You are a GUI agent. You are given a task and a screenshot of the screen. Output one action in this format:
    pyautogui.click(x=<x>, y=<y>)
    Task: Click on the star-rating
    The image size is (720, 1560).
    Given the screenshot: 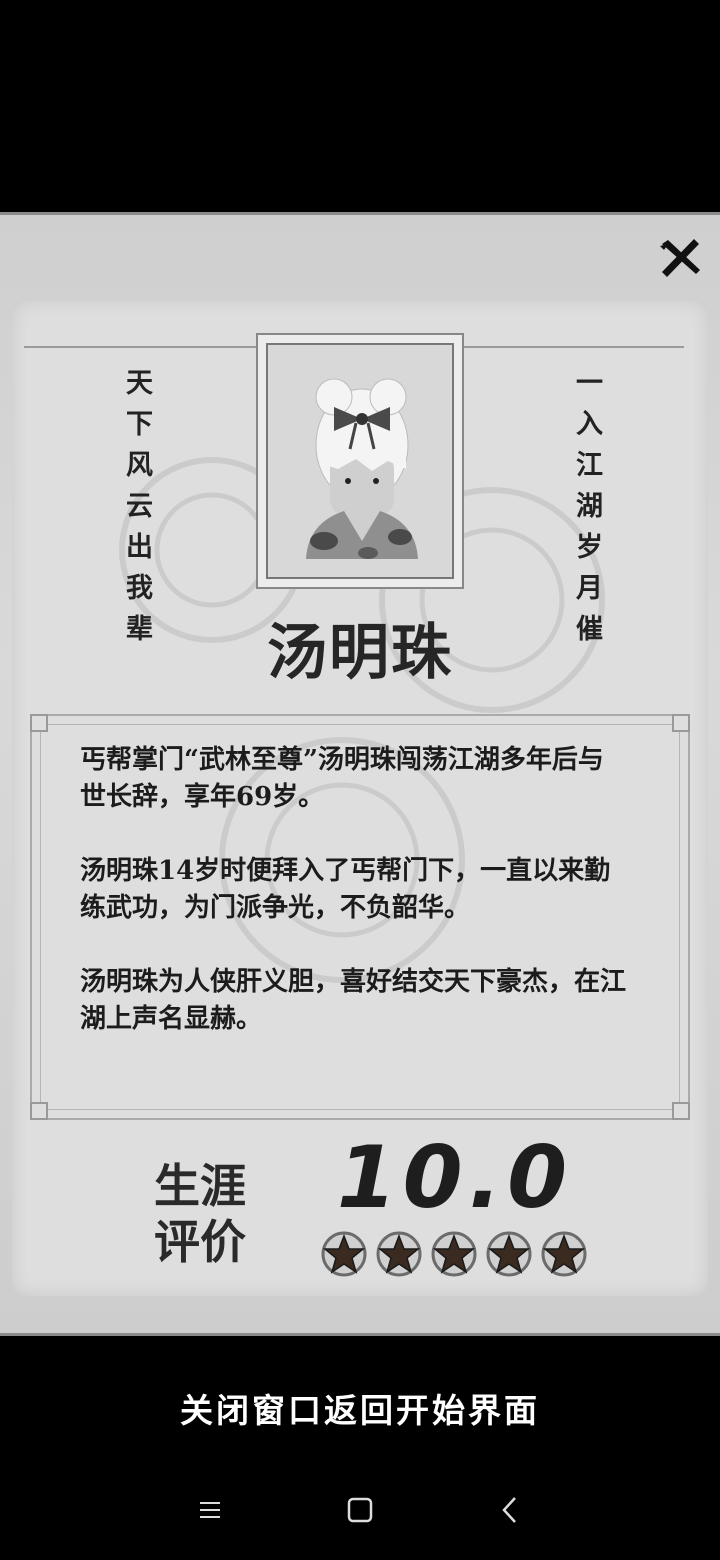 What is the action you would take?
    pyautogui.click(x=460, y=1256)
    